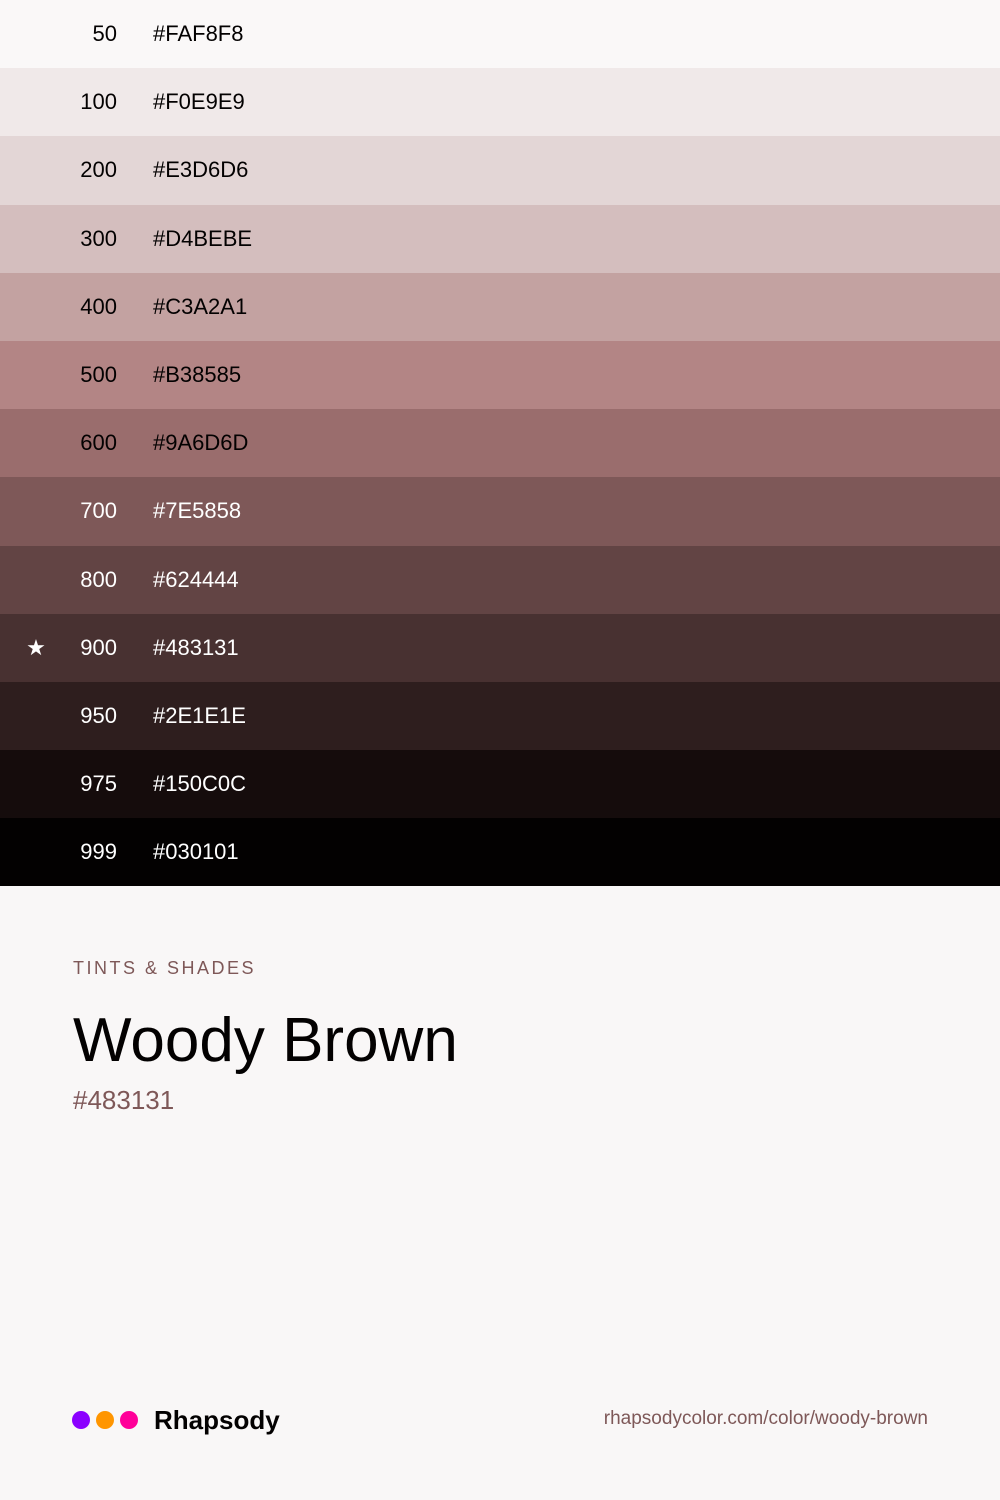 This screenshot has height=1500, width=1000. I want to click on swatch-hex: #9A6D6D, so click(200, 443).